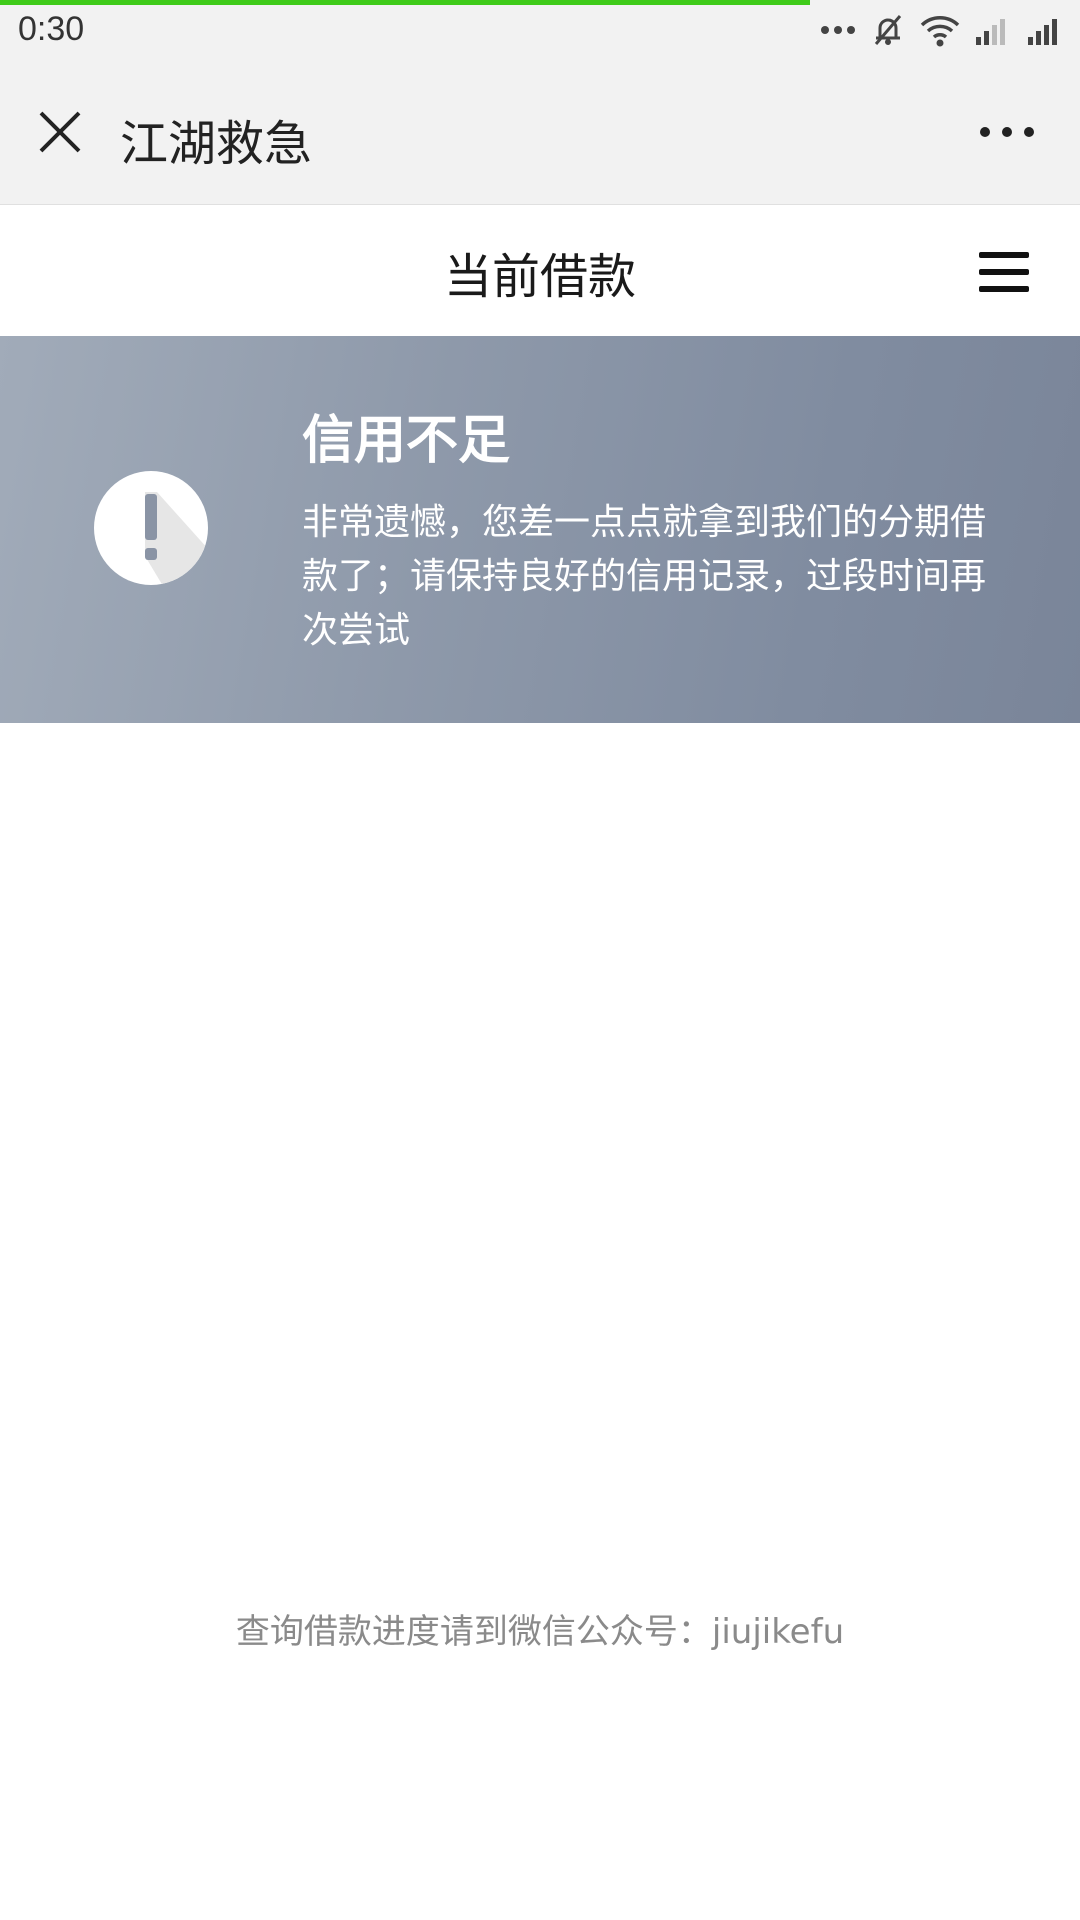 The height and width of the screenshot is (1920, 1080). I want to click on wifi-icon, so click(940, 30).